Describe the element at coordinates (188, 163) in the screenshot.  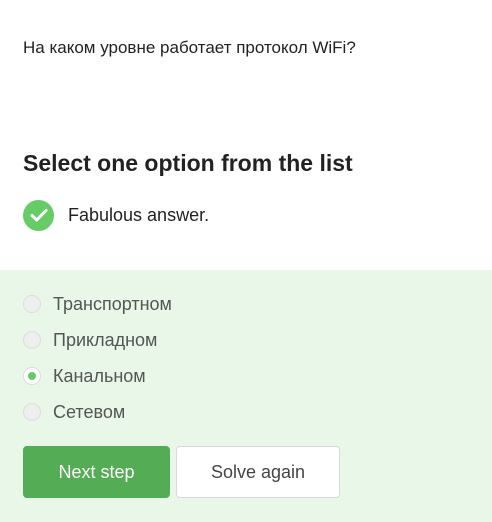
I see `prompt-heading: Select one option from the list` at that location.